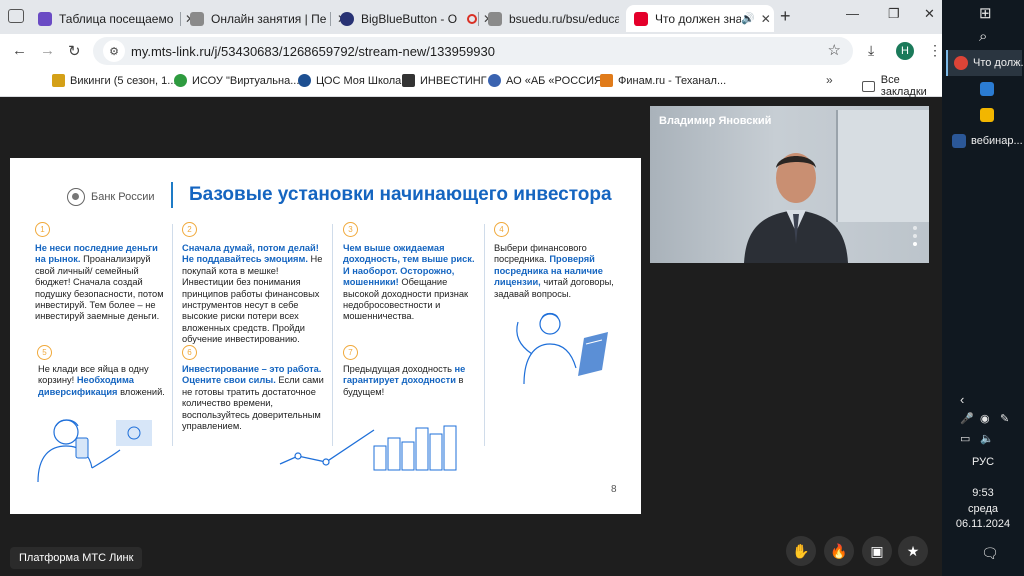 This screenshot has width=1024, height=576. What do you see at coordinates (962, 399) in the screenshot?
I see `tray-expand-icon: ‹` at bounding box center [962, 399].